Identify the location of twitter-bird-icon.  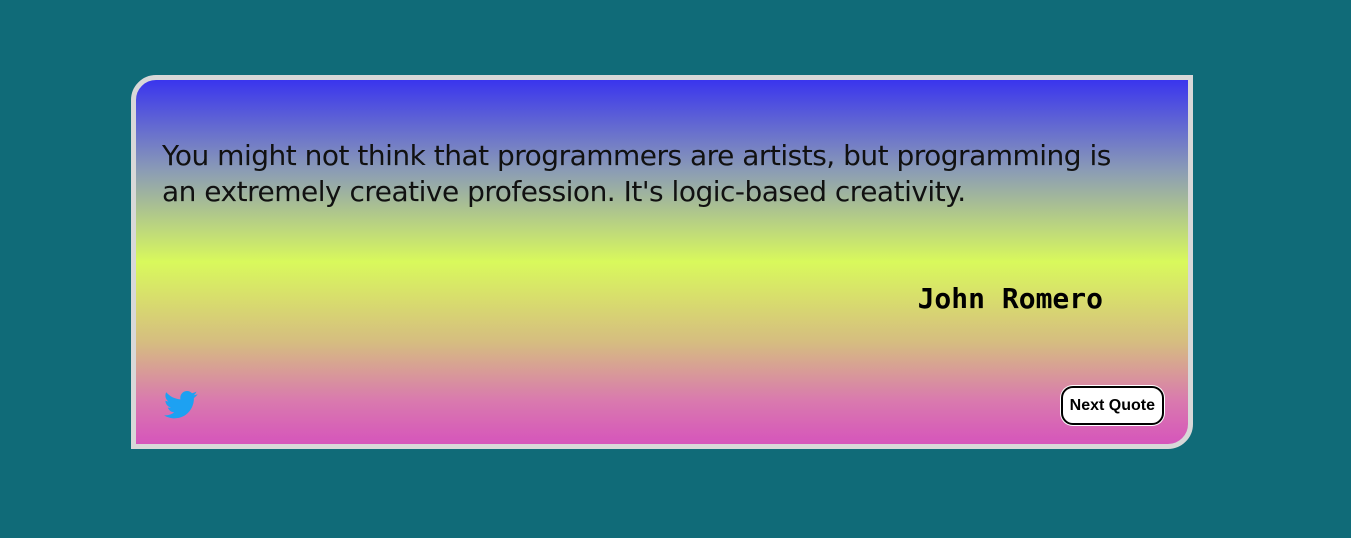
(181, 404).